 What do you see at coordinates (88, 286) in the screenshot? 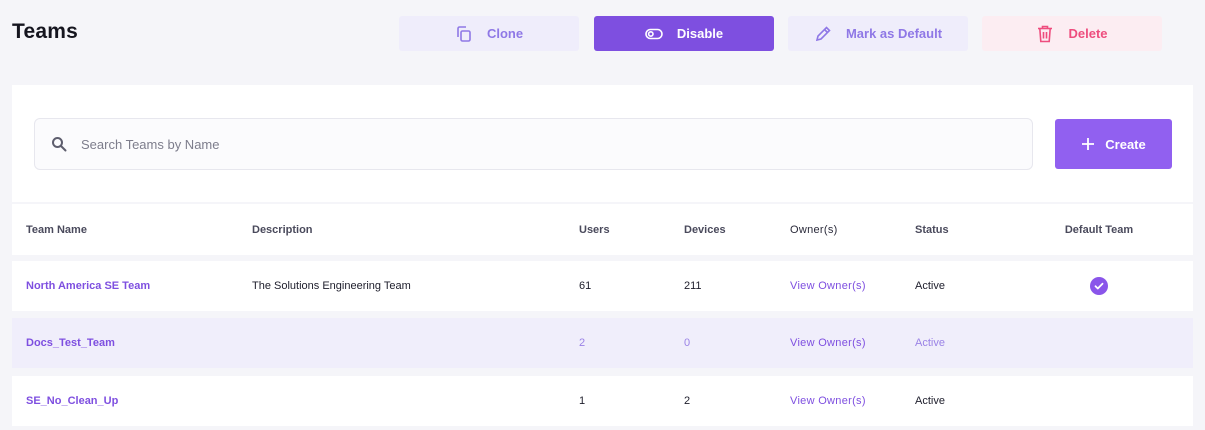
I see `team-name-link: North America SE Team` at bounding box center [88, 286].